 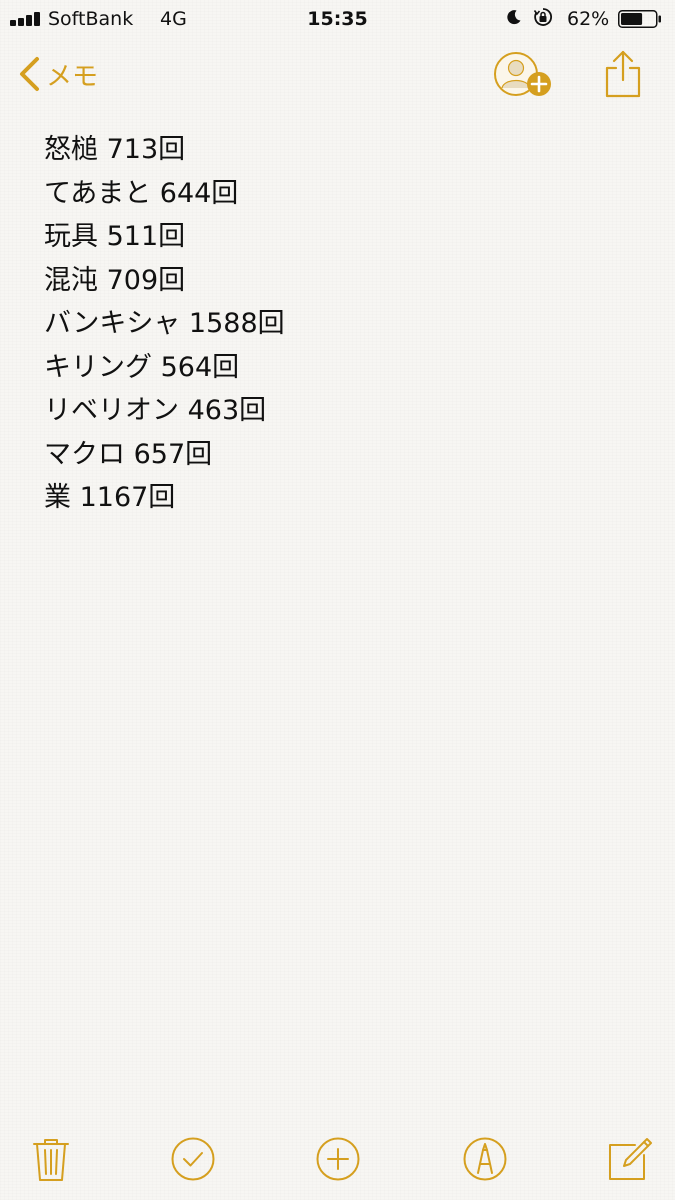 I want to click on compose-button, so click(x=630, y=1159).